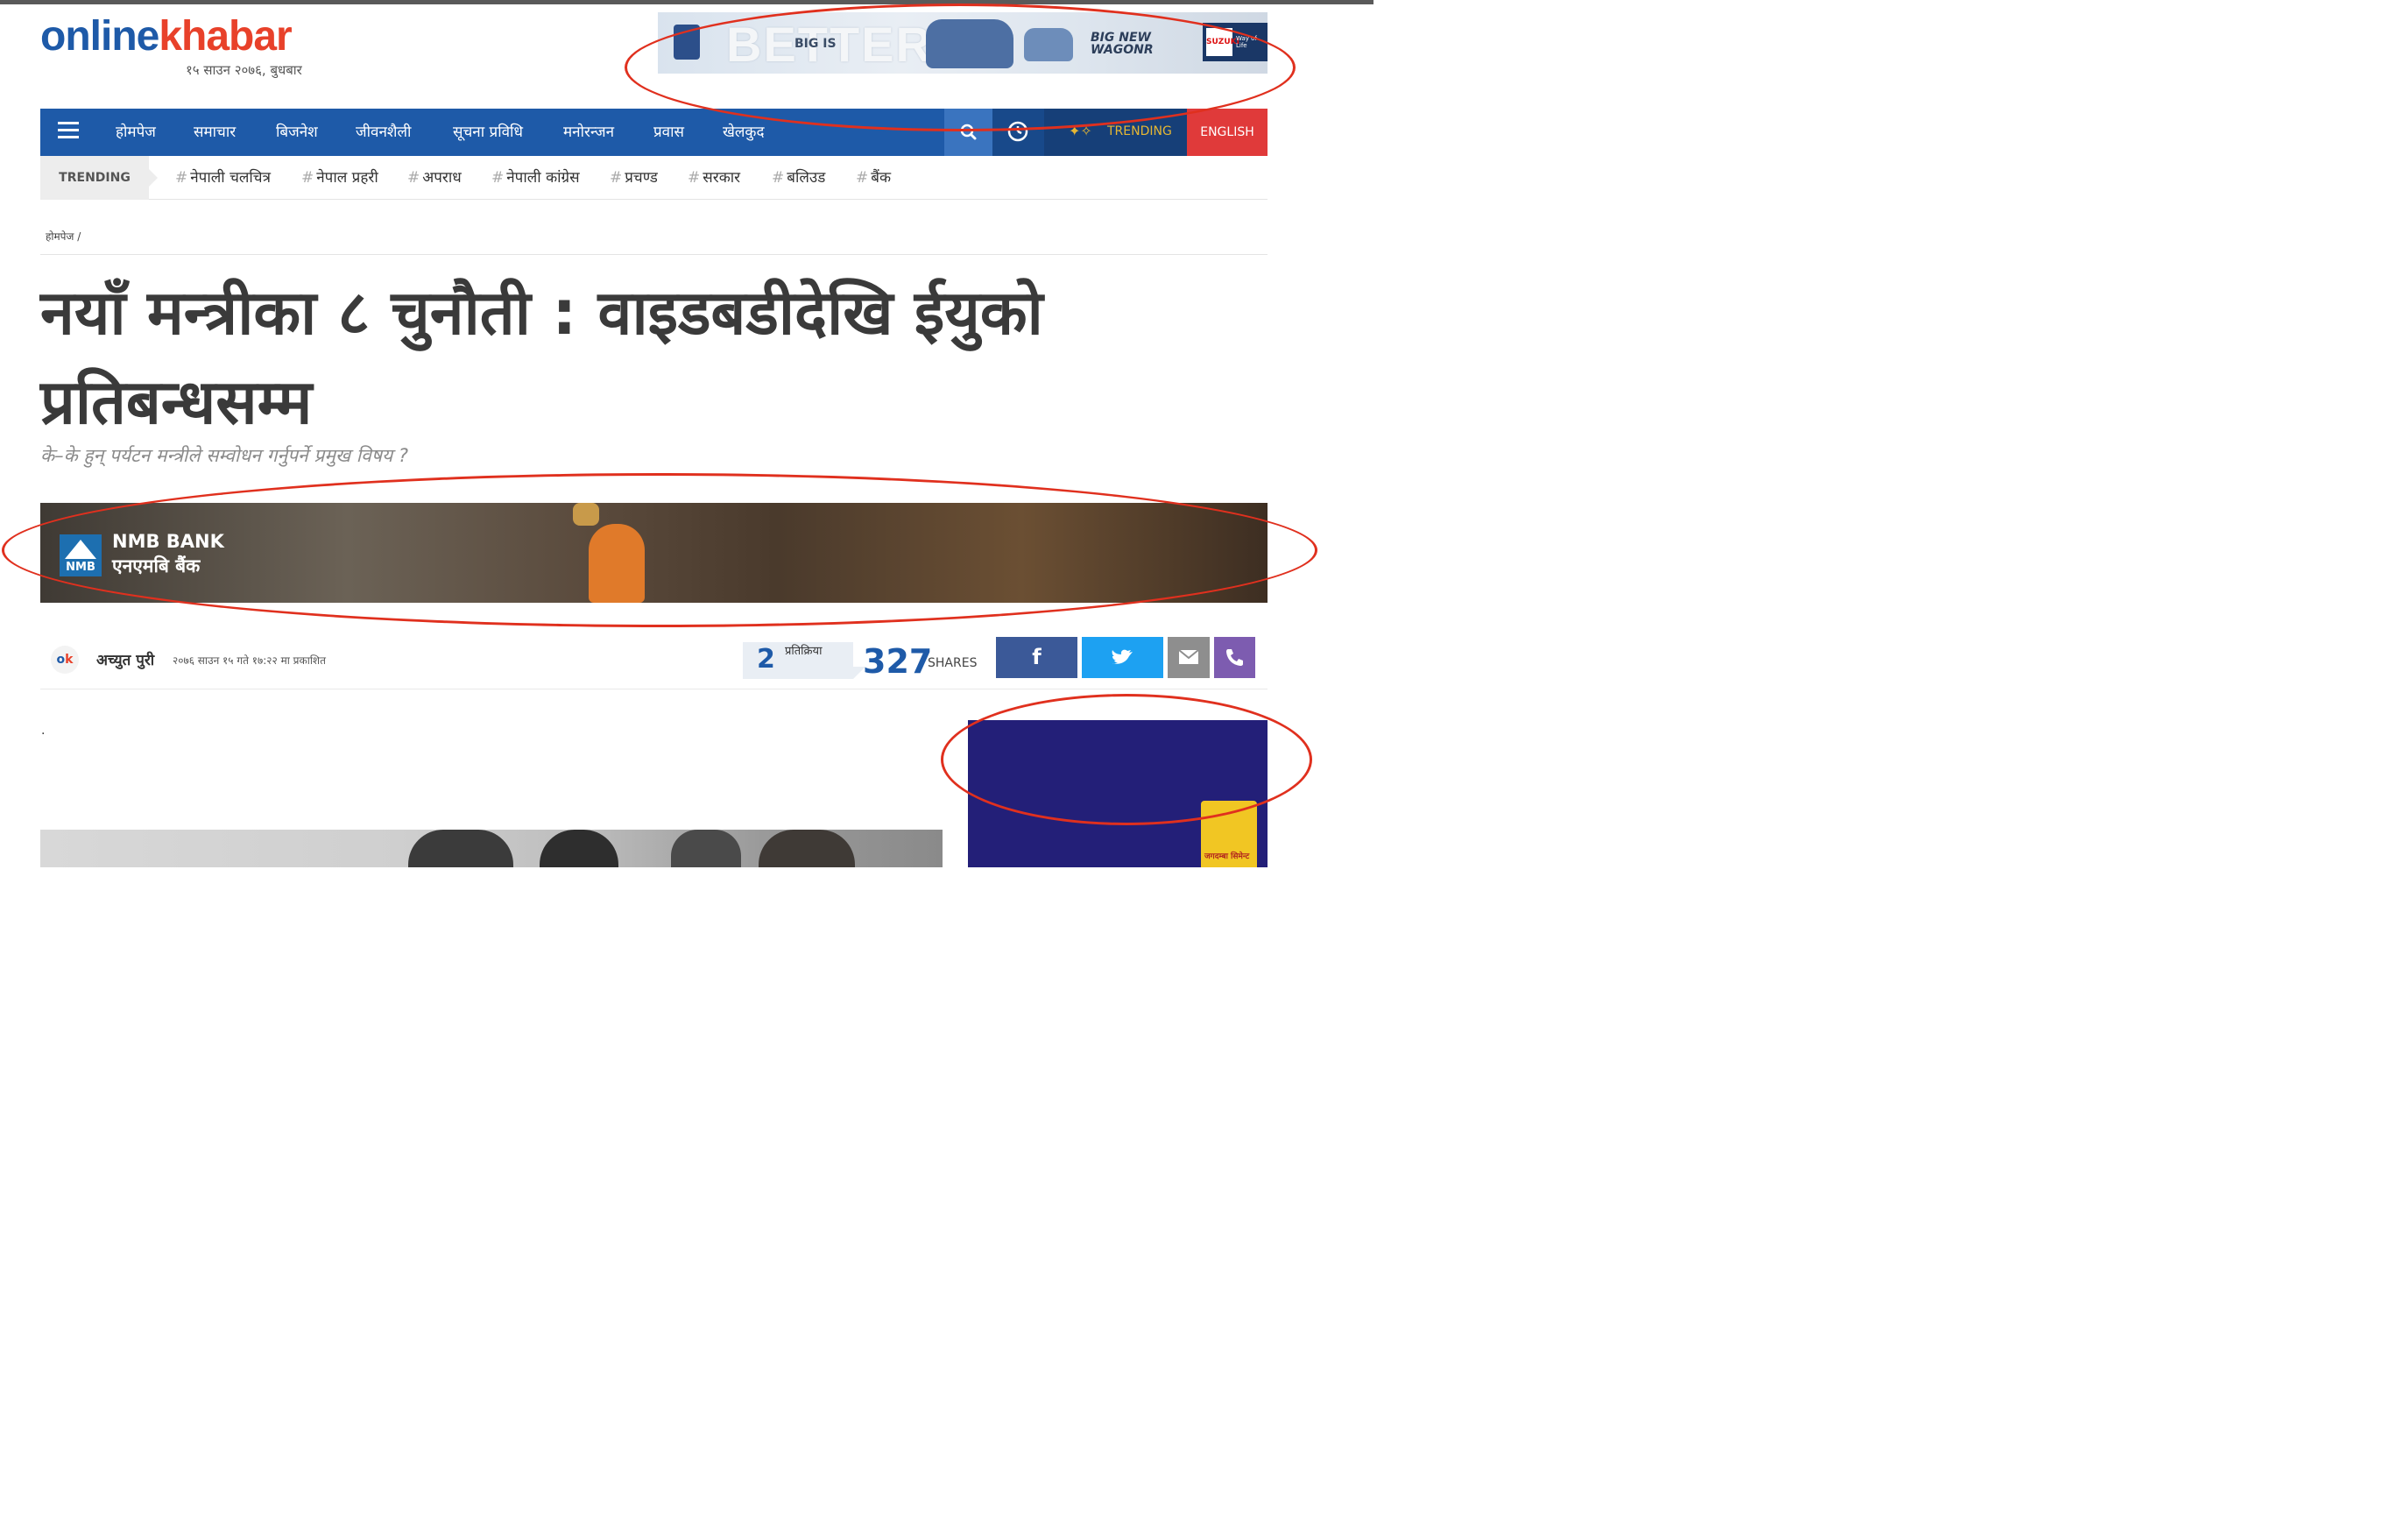 Image resolution: width=2408 pixels, height=1520 pixels. Describe the element at coordinates (488, 131) in the screenshot. I see `nav-item-tech: सूचना प्रविधि` at that location.